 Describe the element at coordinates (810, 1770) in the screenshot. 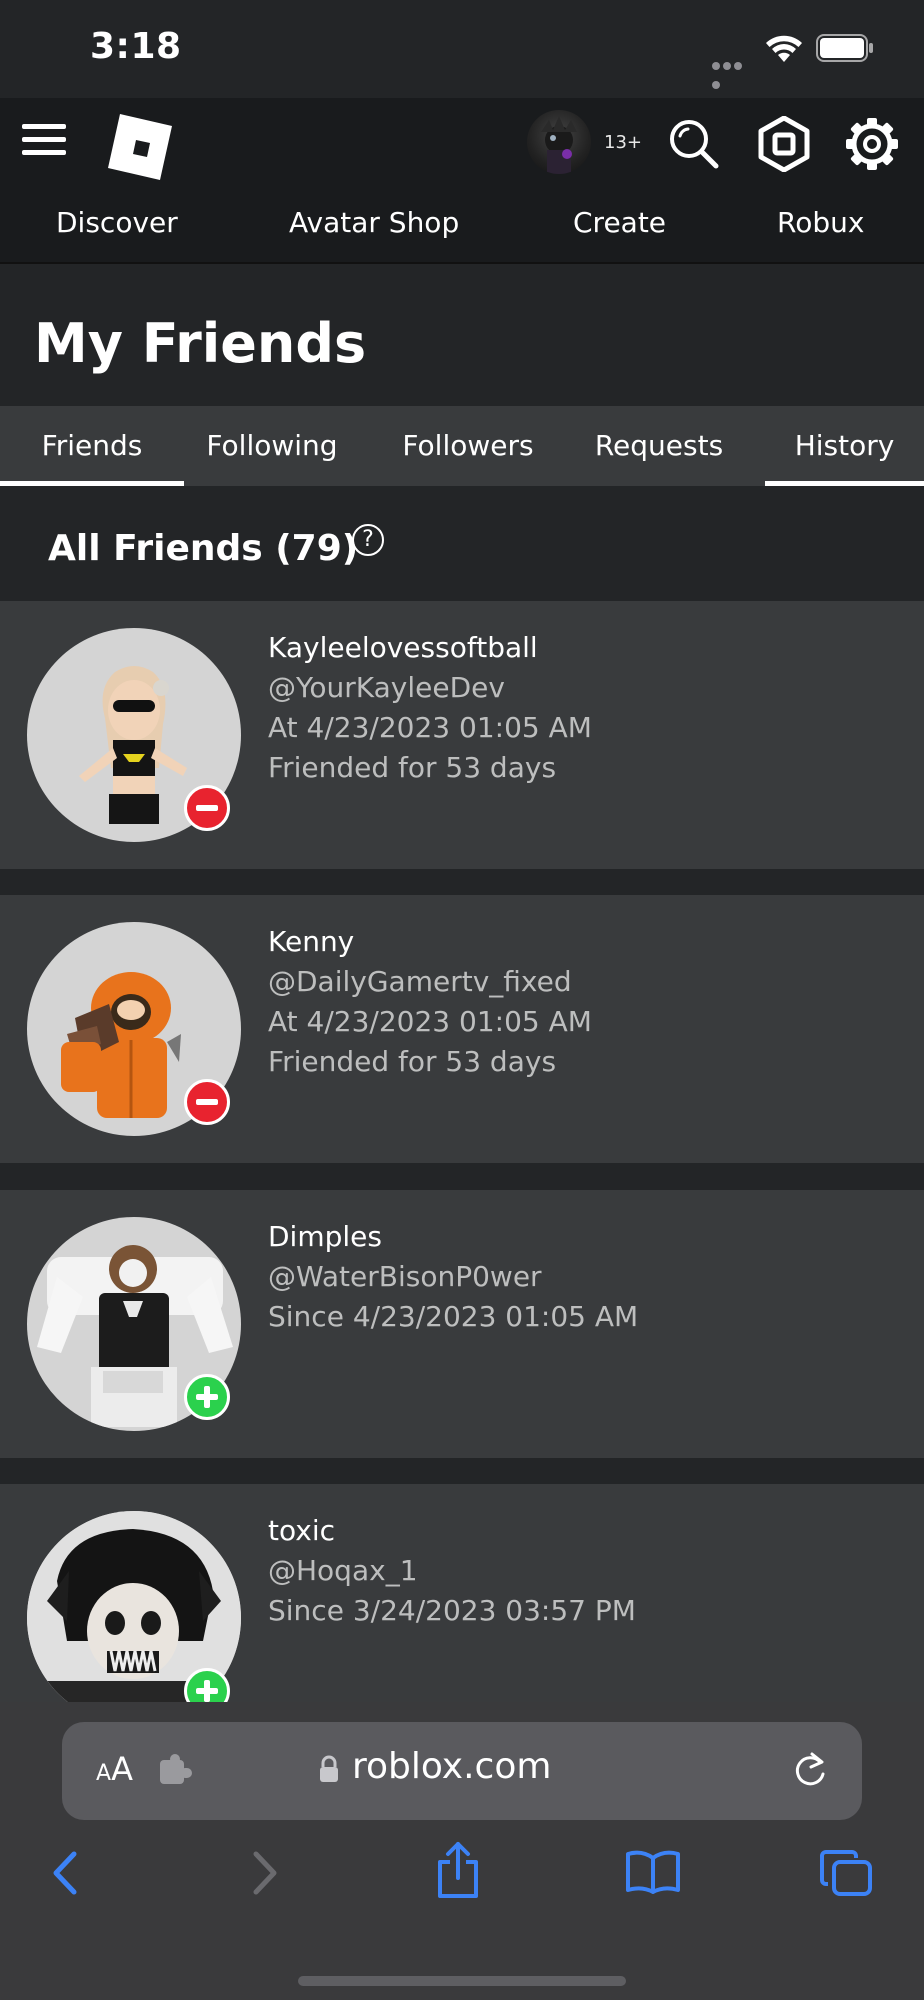

I see `reload-icon` at that location.